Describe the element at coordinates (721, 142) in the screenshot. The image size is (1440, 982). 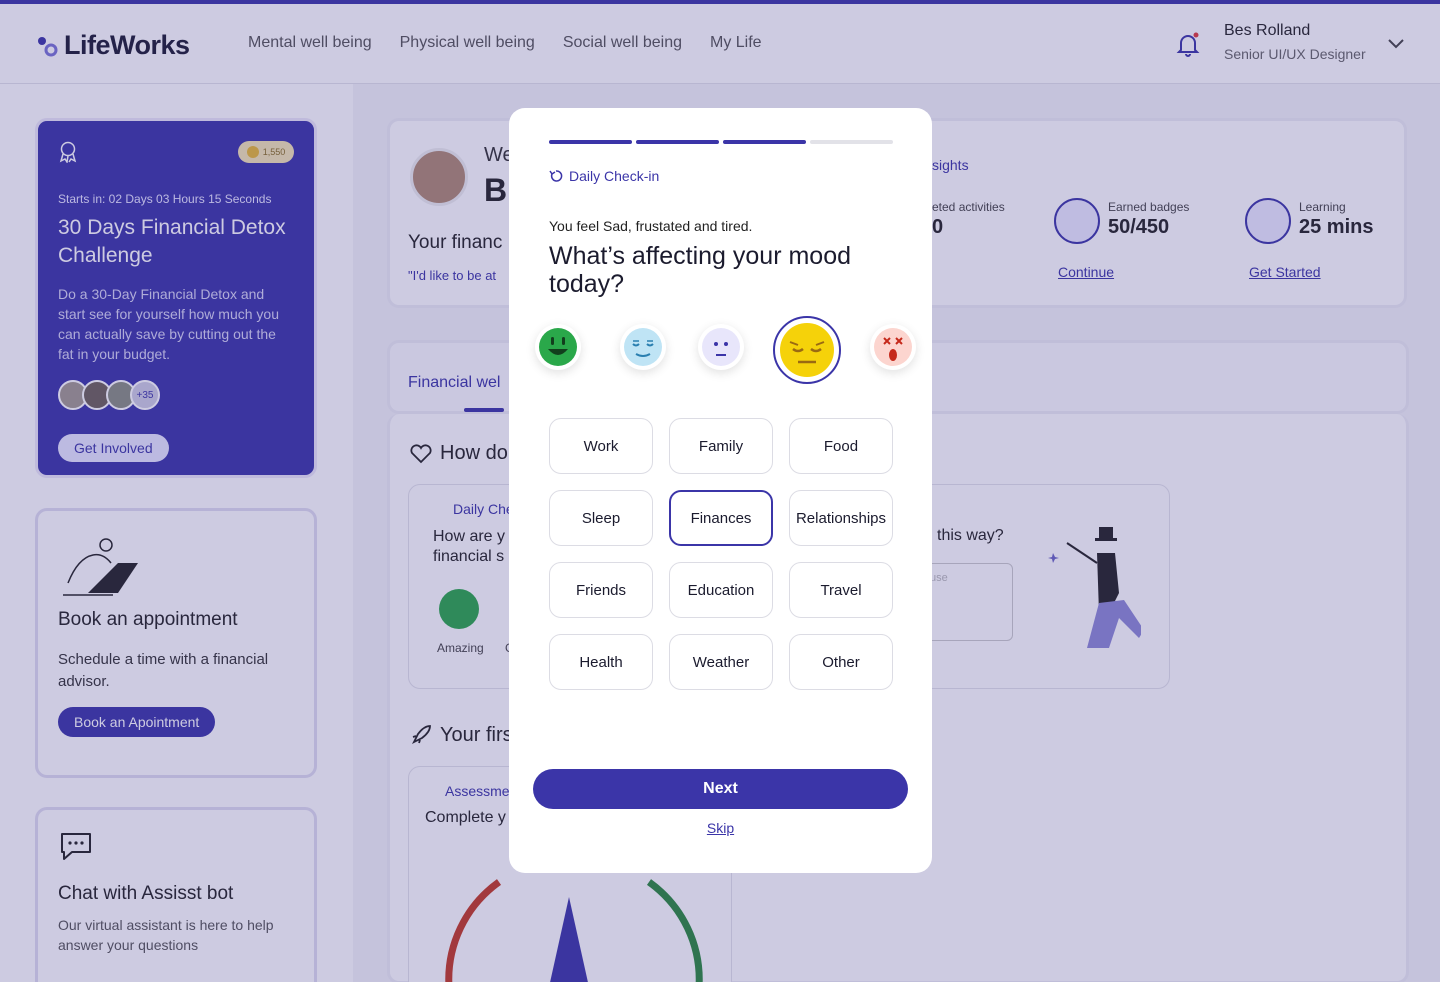
I see `progress-steps` at that location.